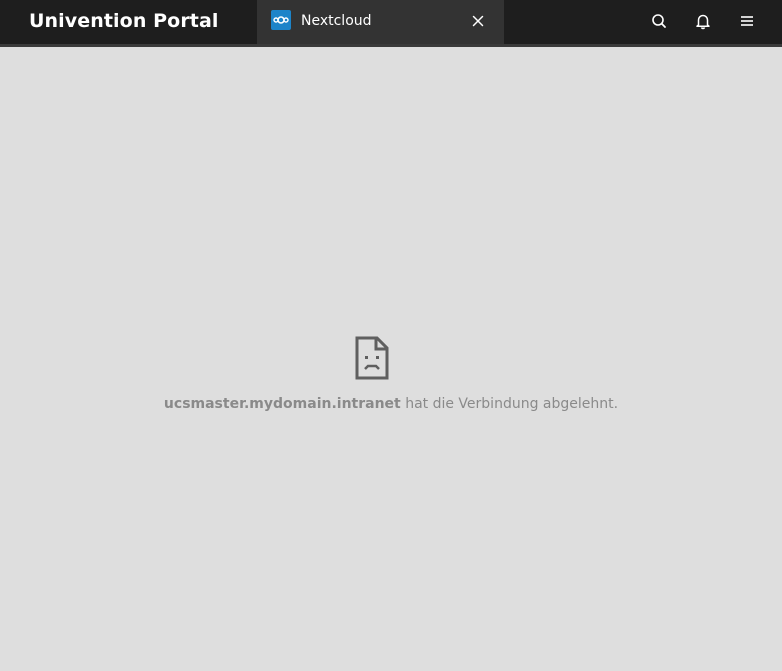 The height and width of the screenshot is (671, 782). I want to click on close-icon, so click(478, 21).